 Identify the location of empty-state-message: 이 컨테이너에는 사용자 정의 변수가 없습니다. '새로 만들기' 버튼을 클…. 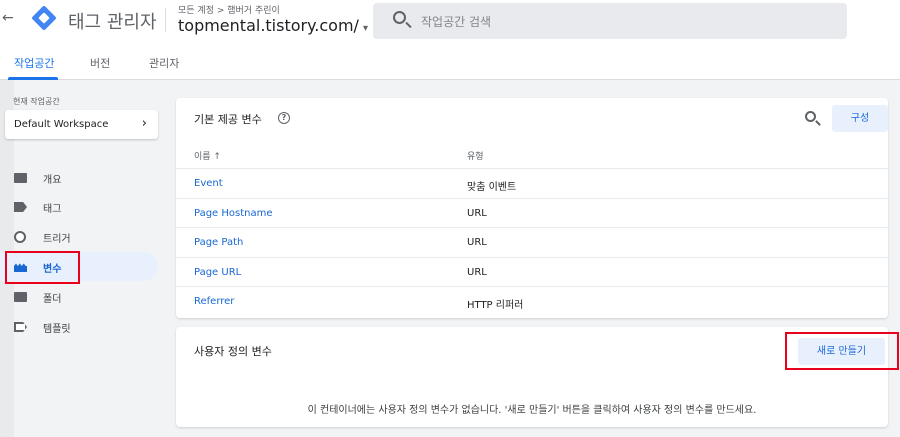
(532, 410).